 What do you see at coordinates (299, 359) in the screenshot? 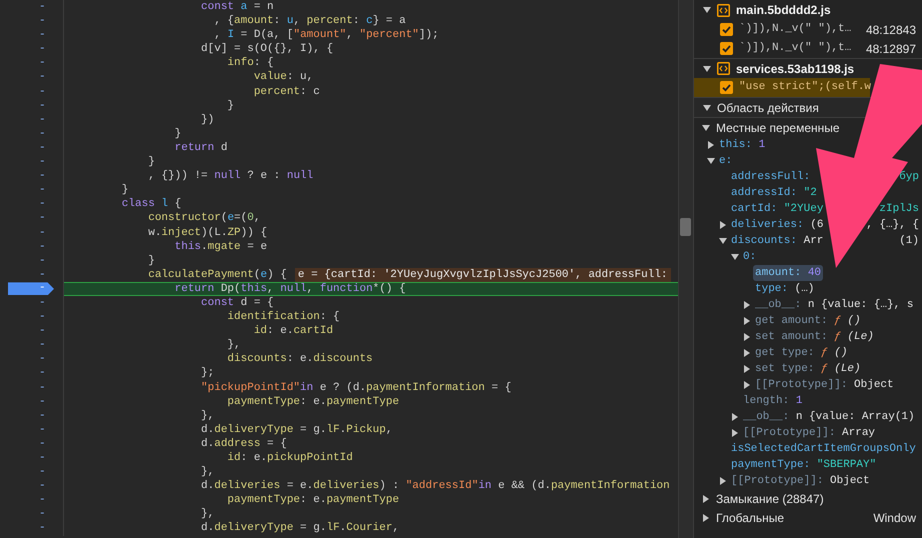
I see `code-line: discounts: e.discounts` at bounding box center [299, 359].